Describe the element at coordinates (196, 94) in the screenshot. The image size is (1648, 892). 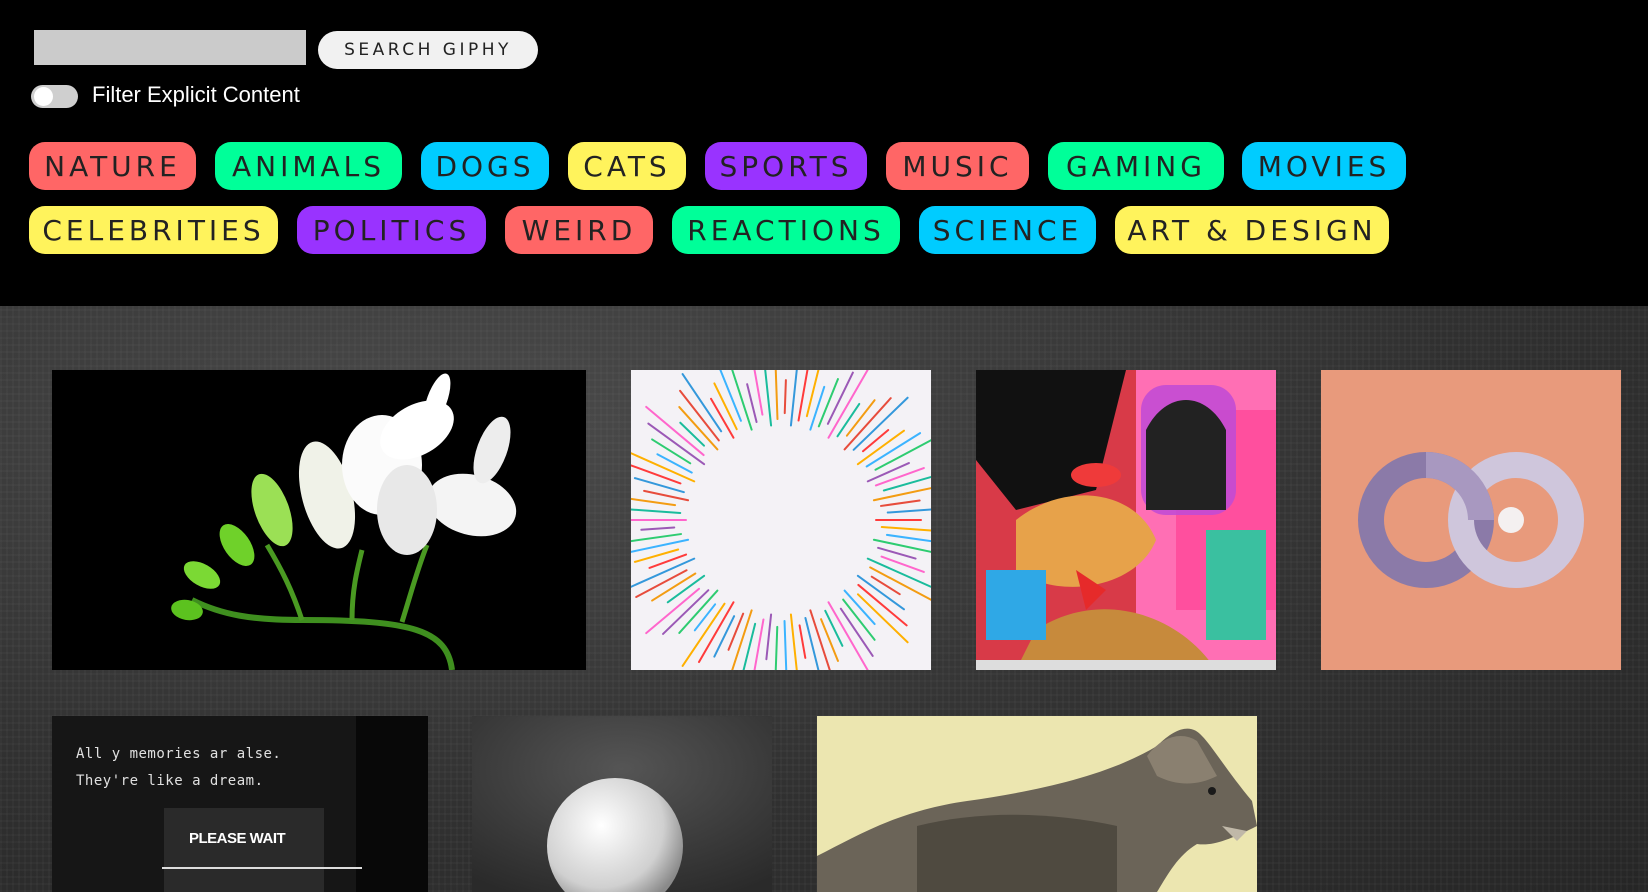
I see `explicit-filter-label: Filter Explicit Content` at that location.